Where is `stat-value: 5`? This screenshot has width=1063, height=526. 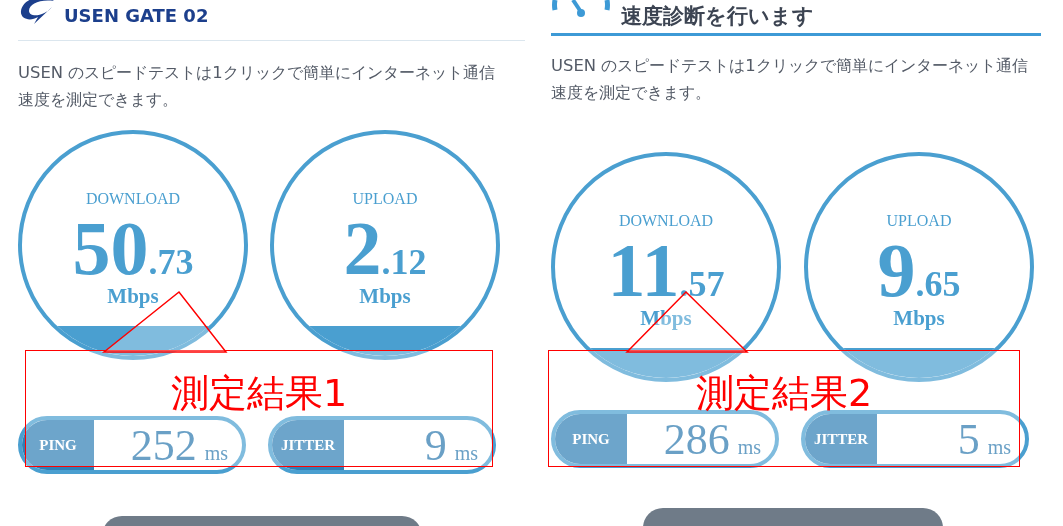
stat-value: 5 is located at coordinates (968, 439).